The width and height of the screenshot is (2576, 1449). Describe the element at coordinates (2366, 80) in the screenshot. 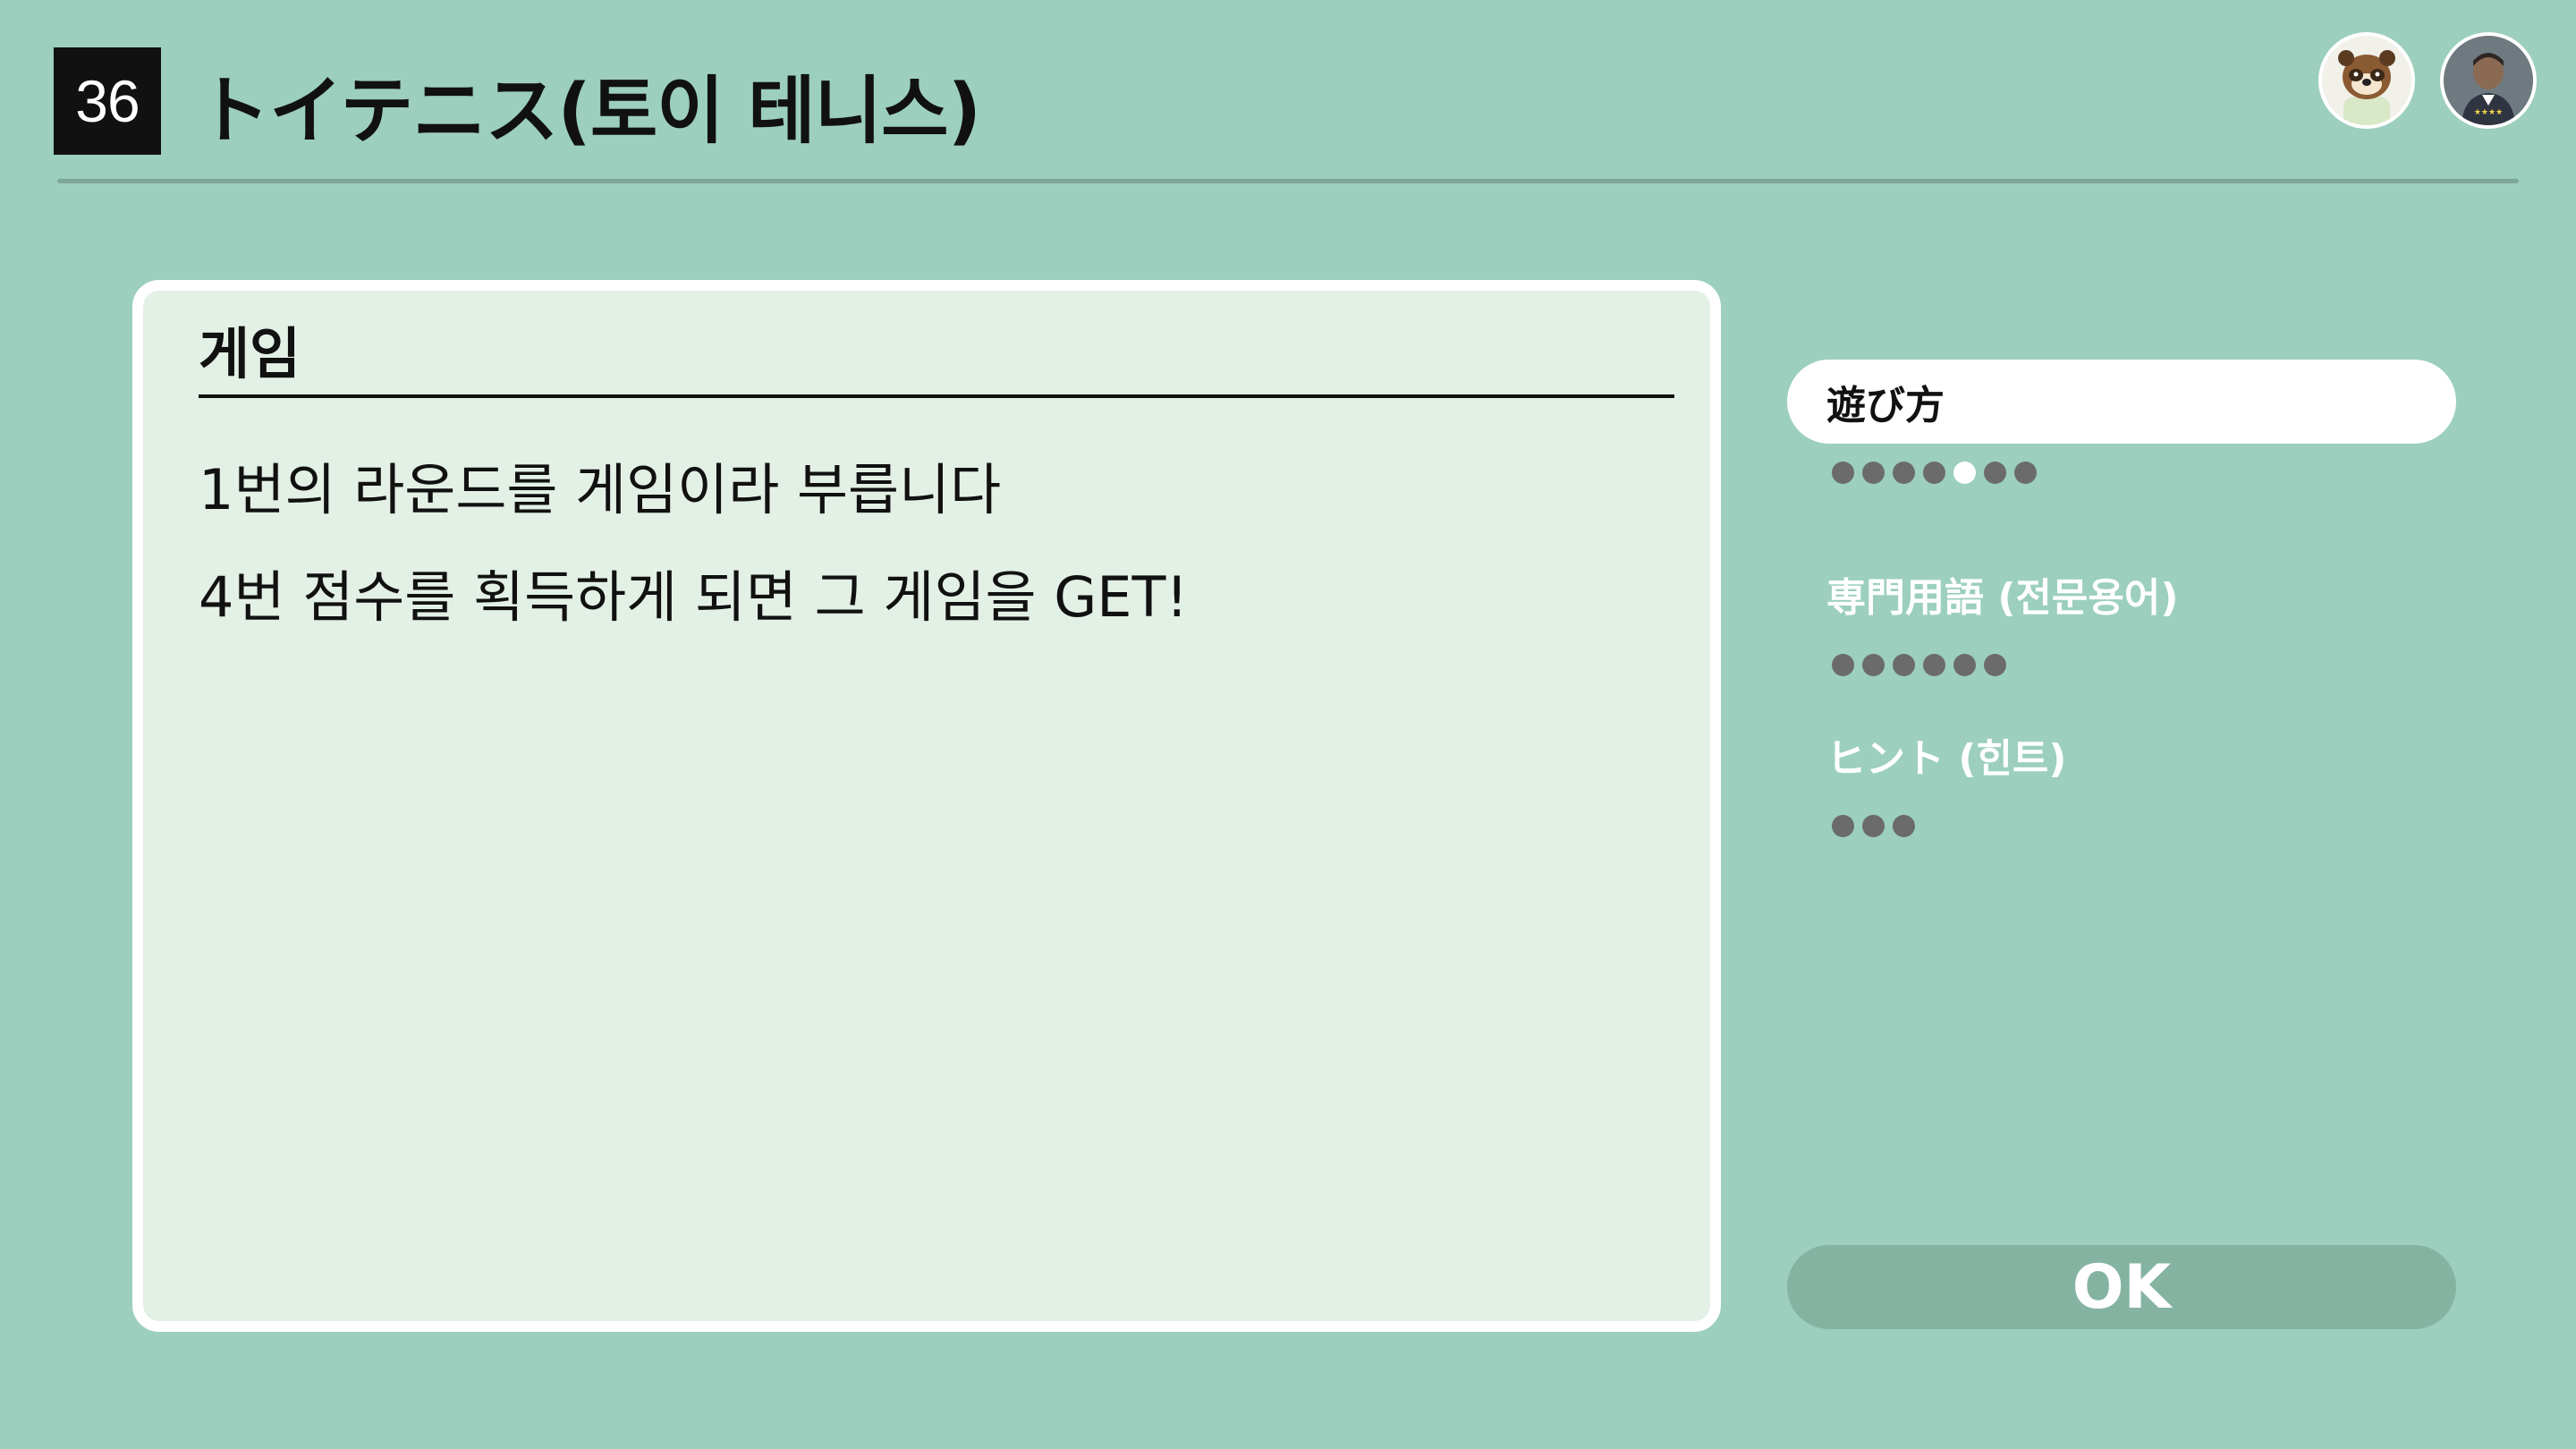

I see `tanuki-npc-avatar-icon` at that location.